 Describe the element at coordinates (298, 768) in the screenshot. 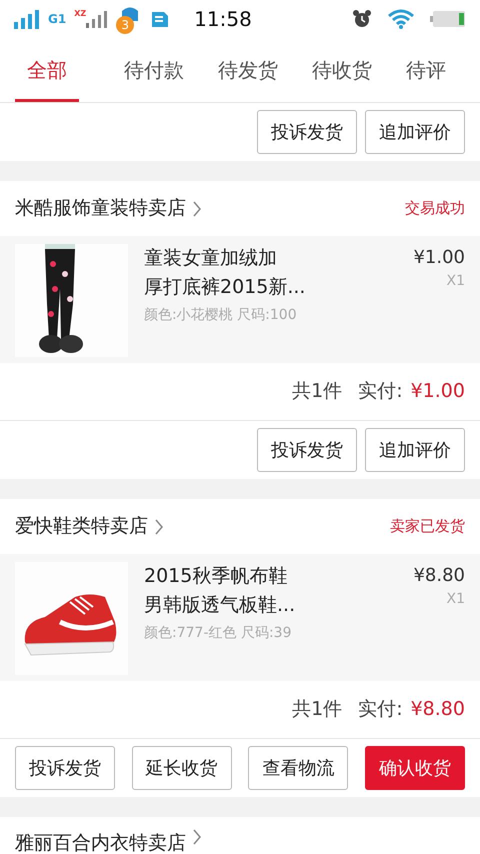

I see `action-button: 查看物流` at that location.